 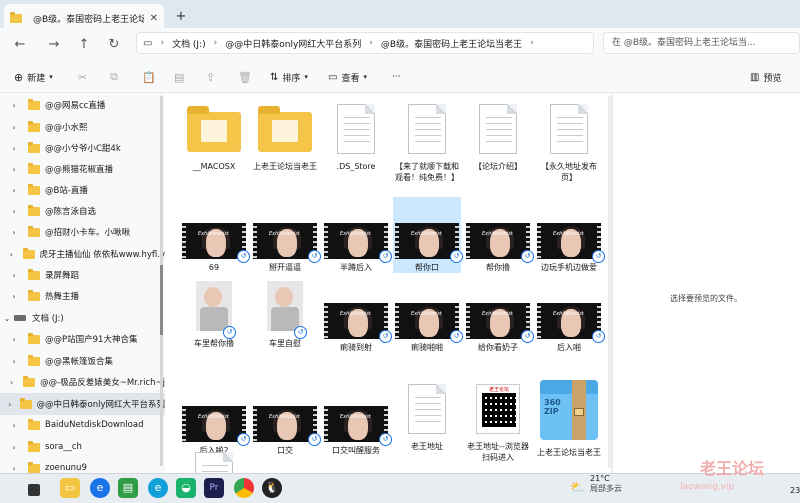 I want to click on sidebar-item: › @招财小卡车。小啾啾, so click(x=82, y=232).